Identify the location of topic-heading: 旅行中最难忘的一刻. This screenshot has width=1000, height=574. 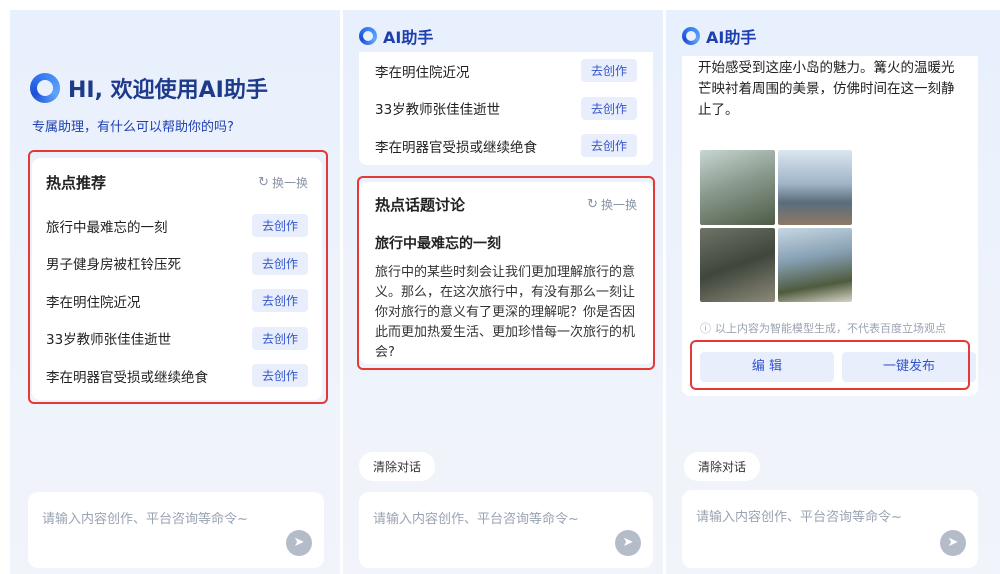
(438, 244).